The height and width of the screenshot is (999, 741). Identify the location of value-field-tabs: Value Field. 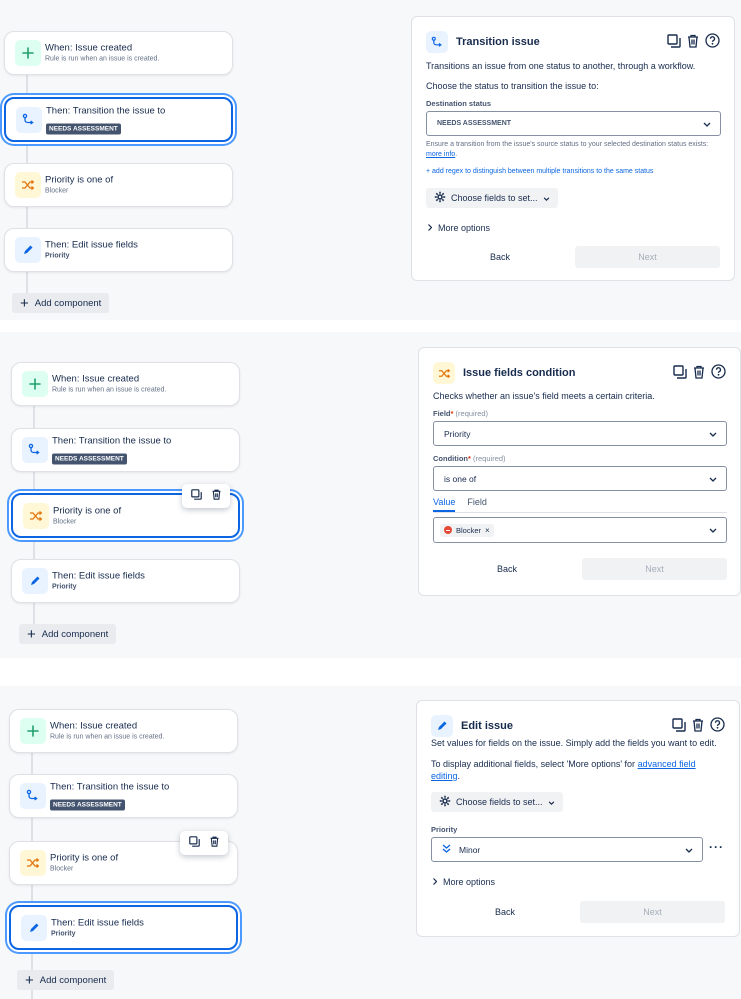
(460, 504).